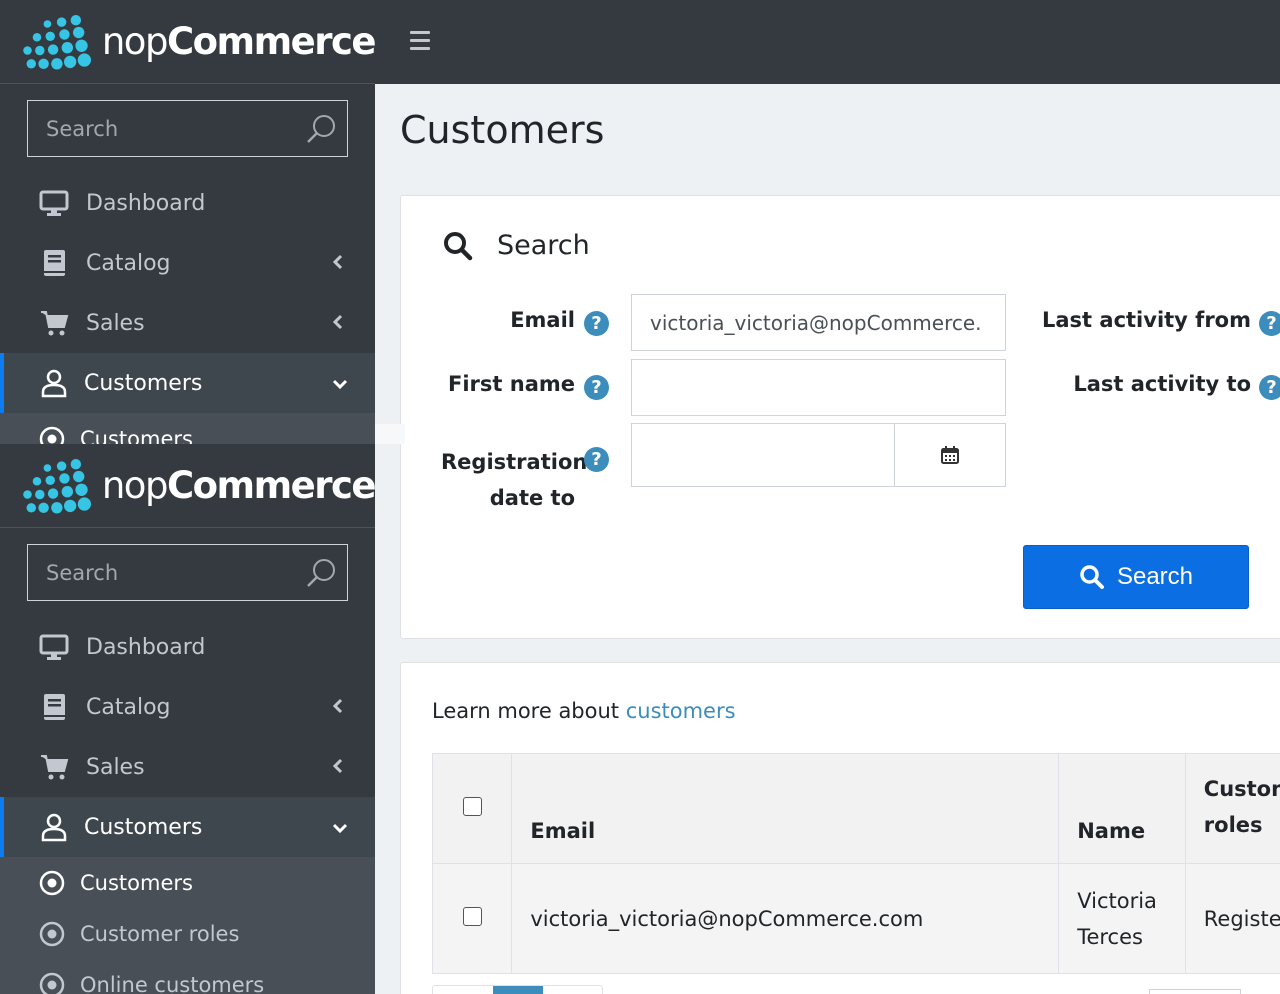 The image size is (1280, 994). I want to click on row-checkbox, so click(472, 916).